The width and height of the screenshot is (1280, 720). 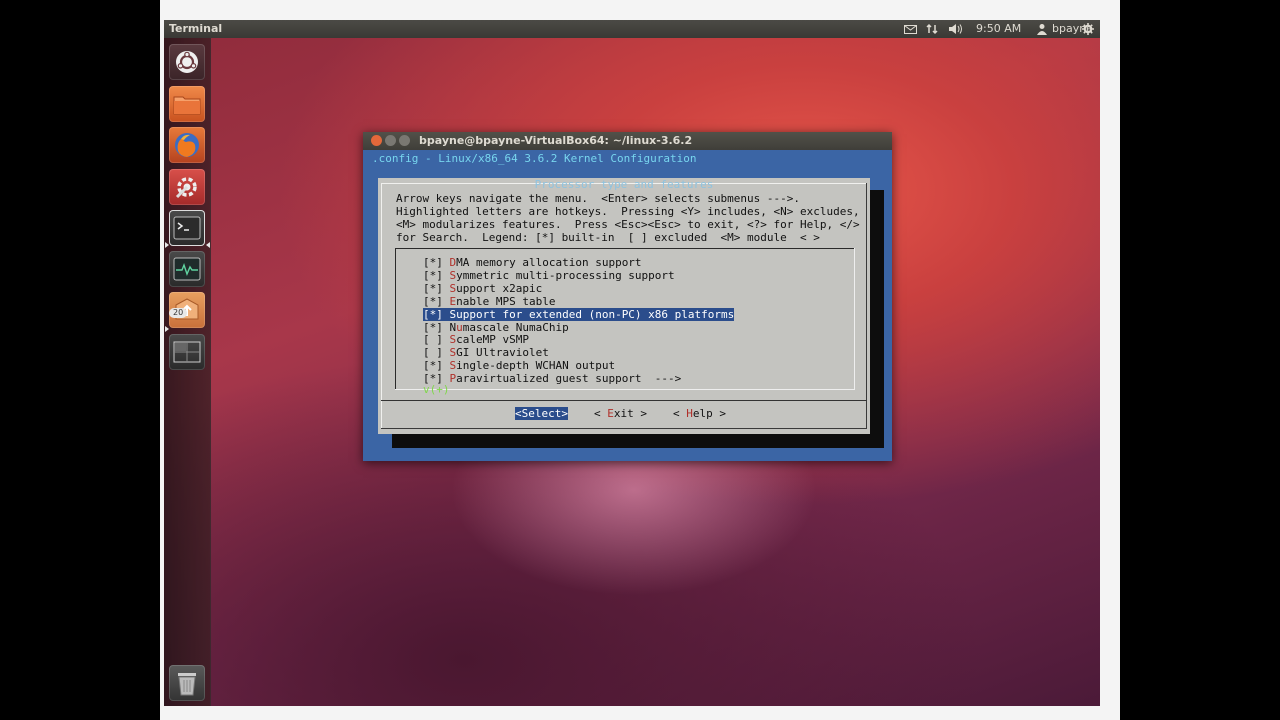 What do you see at coordinates (632, 29) in the screenshot?
I see `top-panel: Terminal 9:50 AM bpayne` at bounding box center [632, 29].